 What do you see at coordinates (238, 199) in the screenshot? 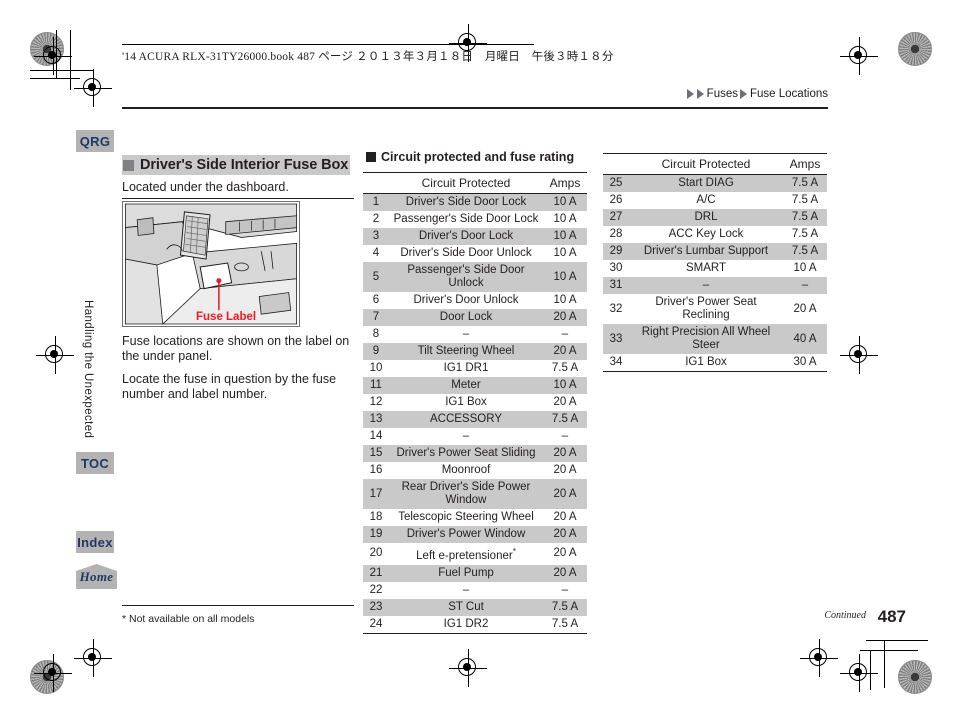
I see `left-column-rule-top` at bounding box center [238, 199].